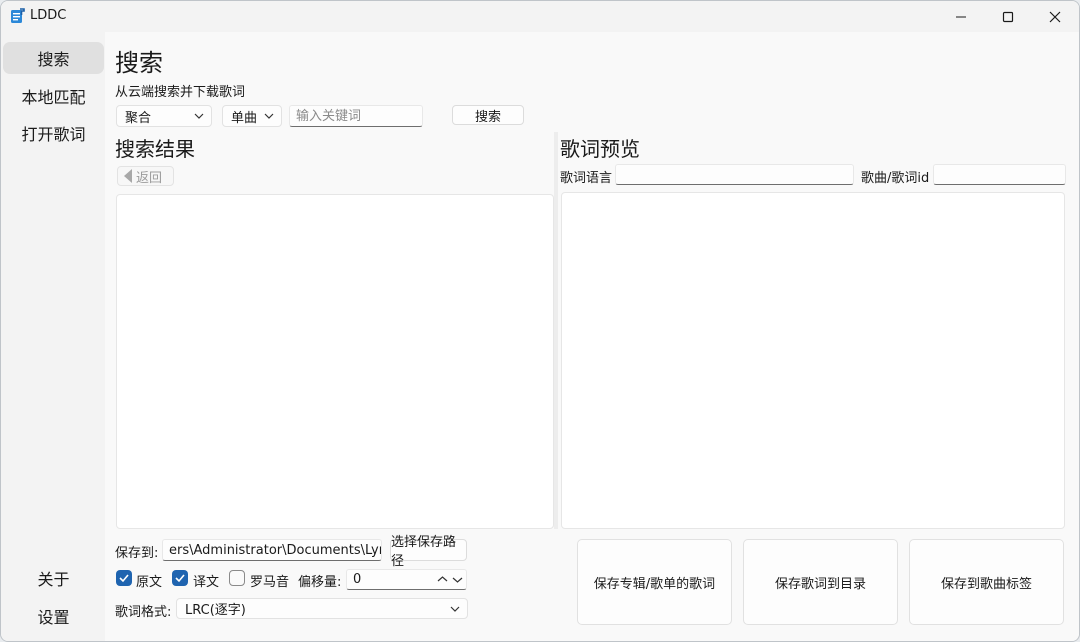 Image resolution: width=1080 pixels, height=642 pixels. I want to click on original-label: 原文, so click(149, 582).